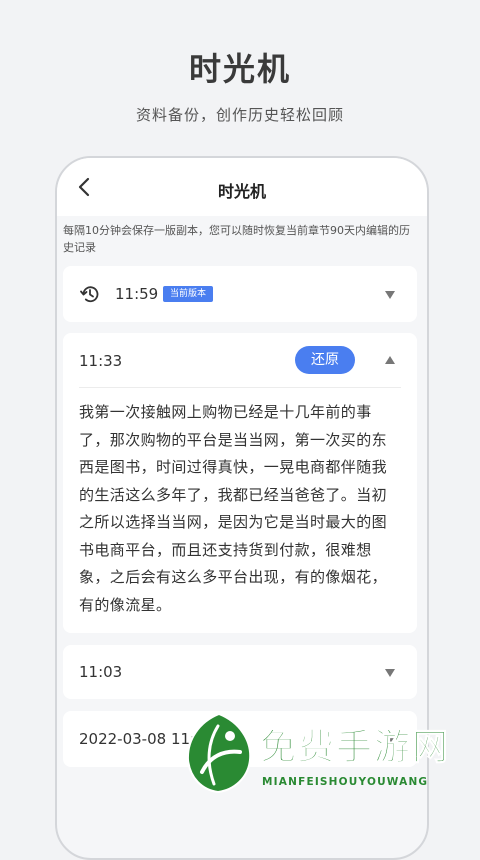 The width and height of the screenshot is (480, 860). Describe the element at coordinates (240, 387) in the screenshot. I see `divider` at that location.